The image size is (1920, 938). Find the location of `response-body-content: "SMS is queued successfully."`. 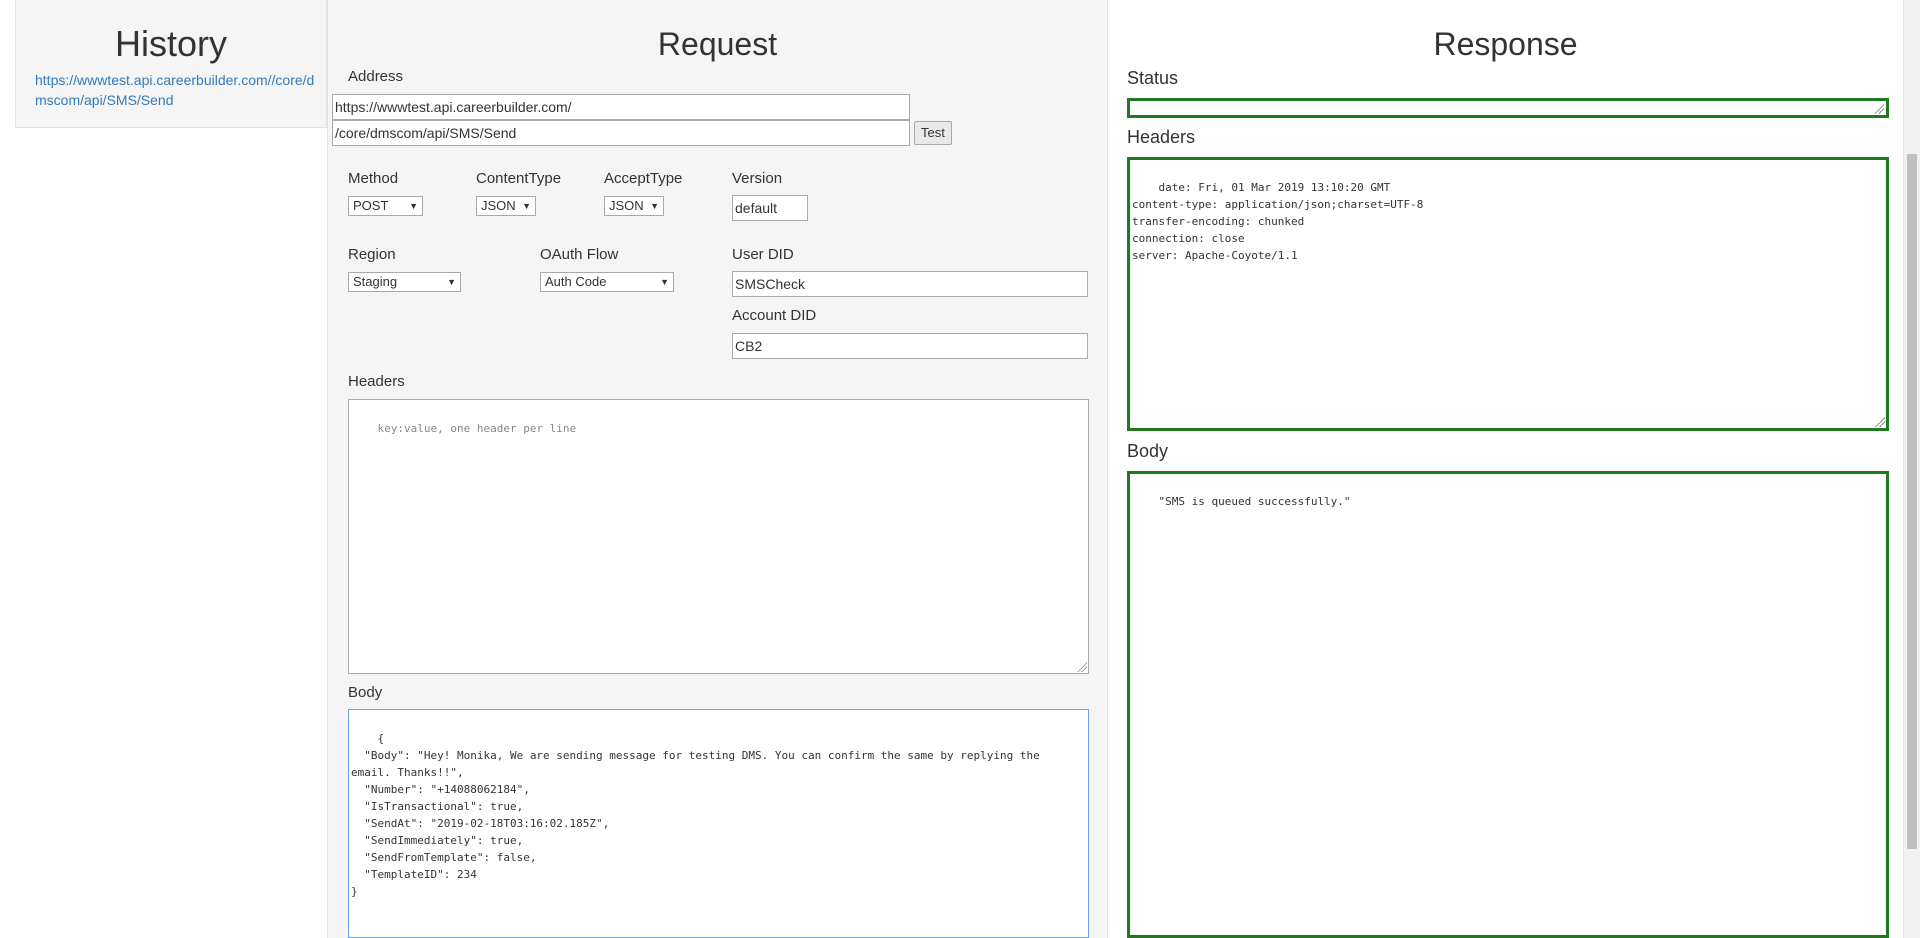

response-body-content: "SMS is queued successfully." is located at coordinates (1254, 501).